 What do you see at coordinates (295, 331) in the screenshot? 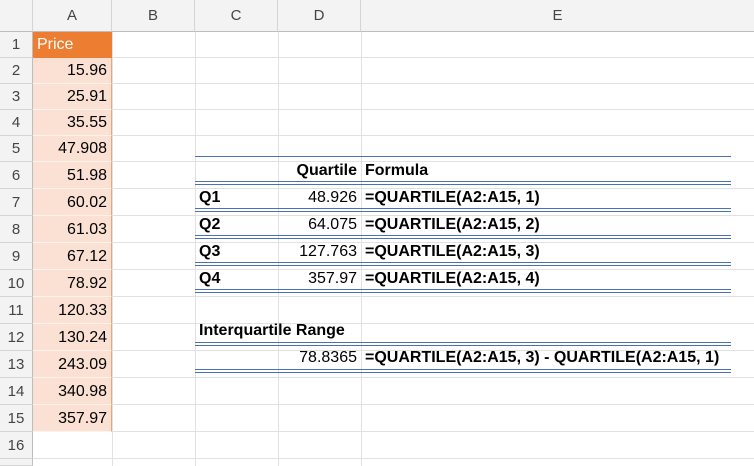
I see `iqr-label-cell: Interquartile Range` at bounding box center [295, 331].